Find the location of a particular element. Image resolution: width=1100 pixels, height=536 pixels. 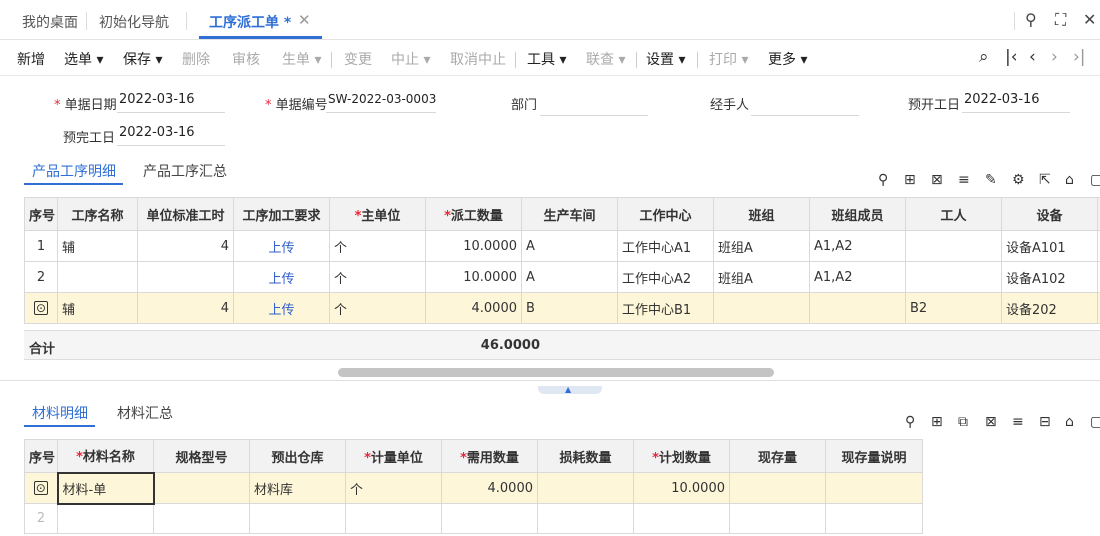

cell: 4 is located at coordinates (185, 308).